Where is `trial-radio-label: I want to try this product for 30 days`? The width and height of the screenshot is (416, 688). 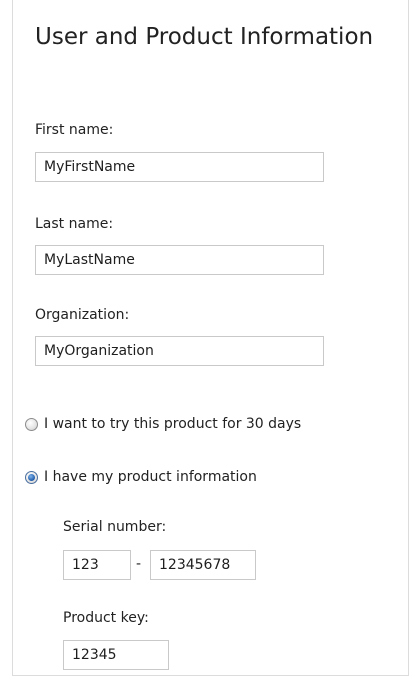
trial-radio-label: I want to try this product for 30 days is located at coordinates (172, 424).